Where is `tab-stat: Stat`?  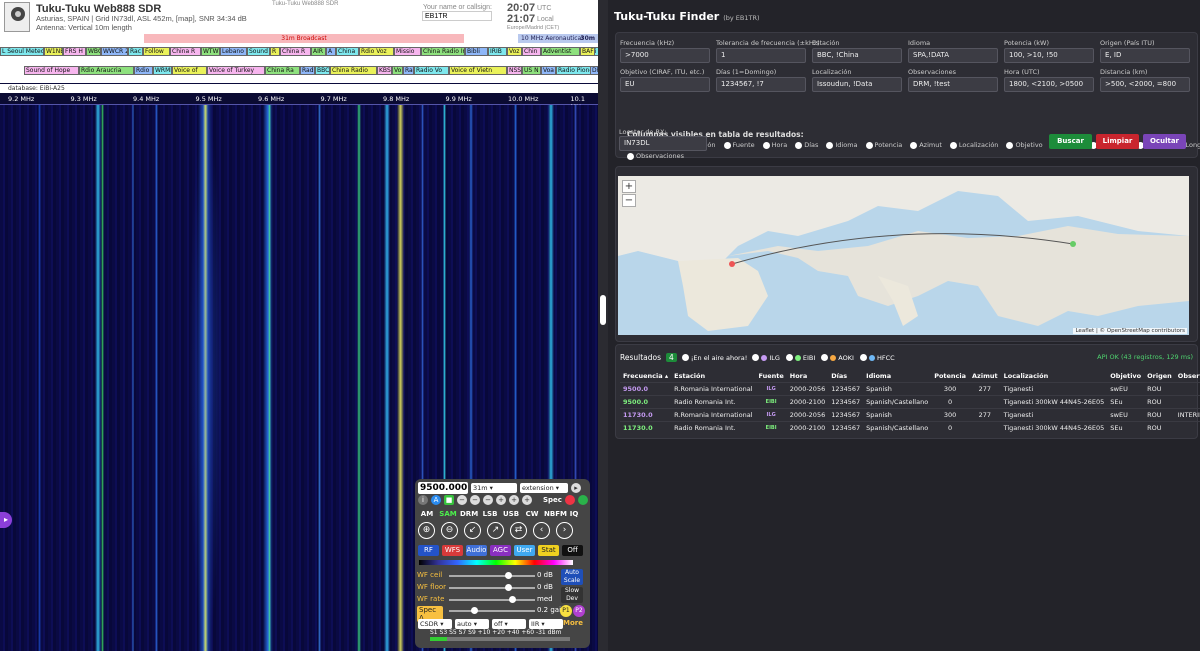
tab-stat: Stat is located at coordinates (548, 550).